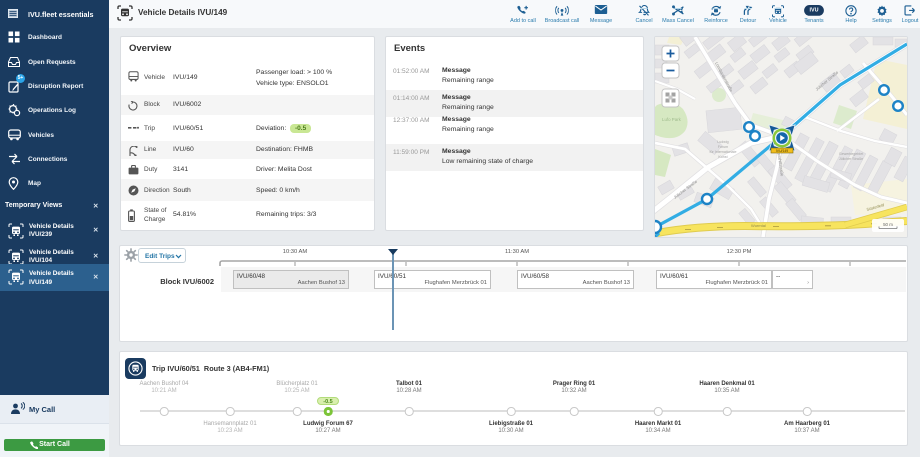 This screenshot has height=457, width=920. Describe the element at coordinates (722, 142) in the screenshot. I see `svg-text: Ludwig` at that location.